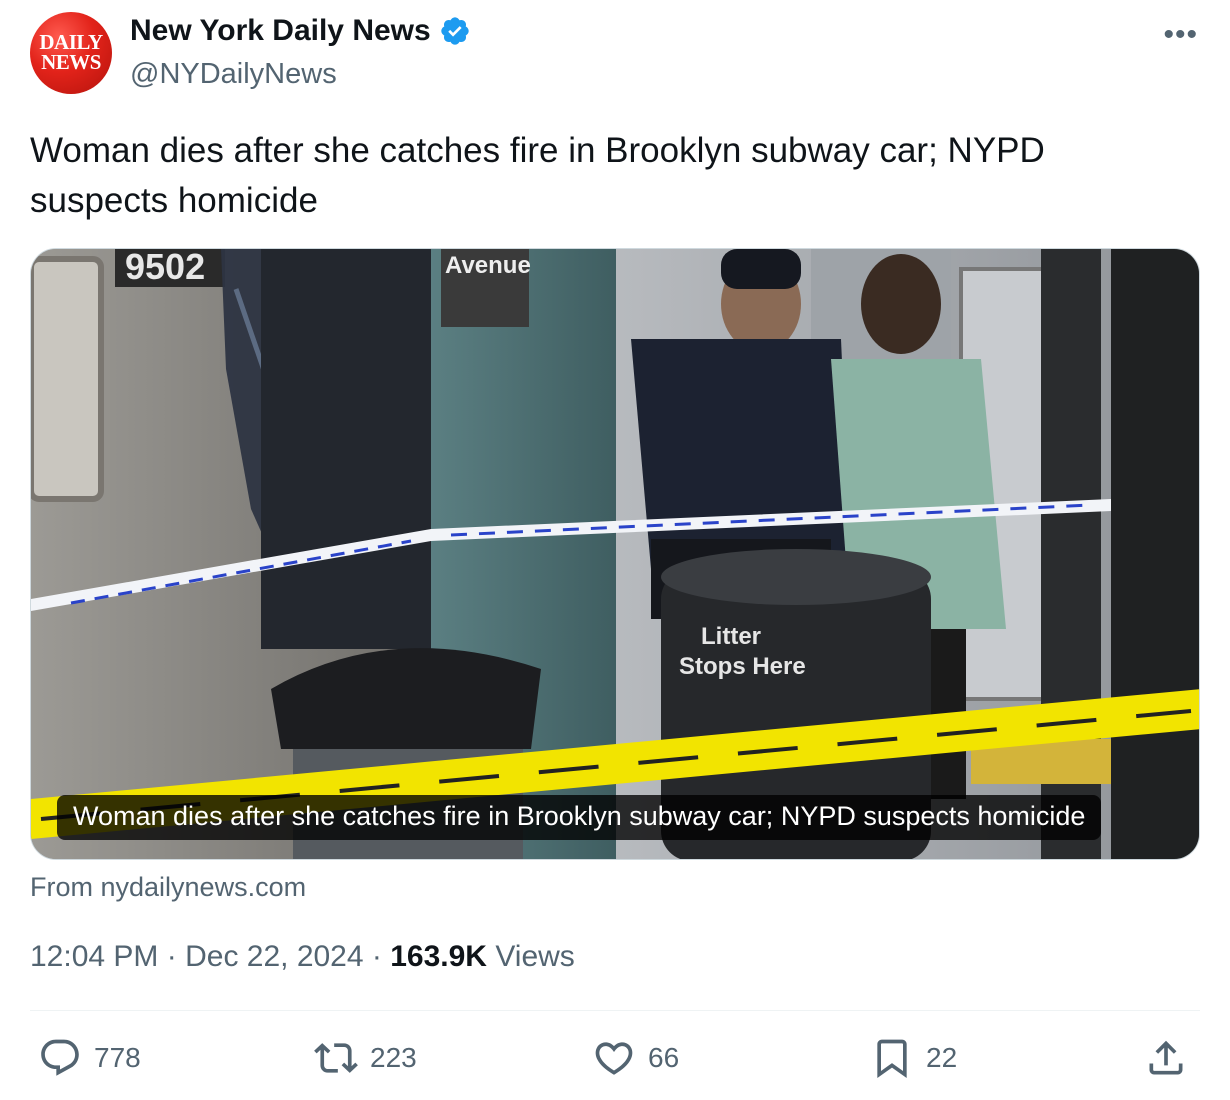 This screenshot has height=1100, width=1230. Describe the element at coordinates (635, 1058) in the screenshot. I see `like-button: 66` at that location.